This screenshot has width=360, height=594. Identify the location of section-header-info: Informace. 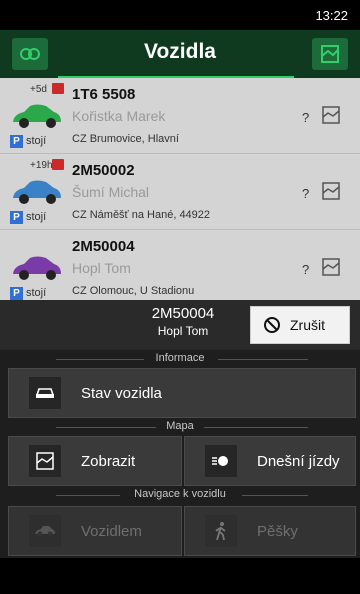
(180, 360).